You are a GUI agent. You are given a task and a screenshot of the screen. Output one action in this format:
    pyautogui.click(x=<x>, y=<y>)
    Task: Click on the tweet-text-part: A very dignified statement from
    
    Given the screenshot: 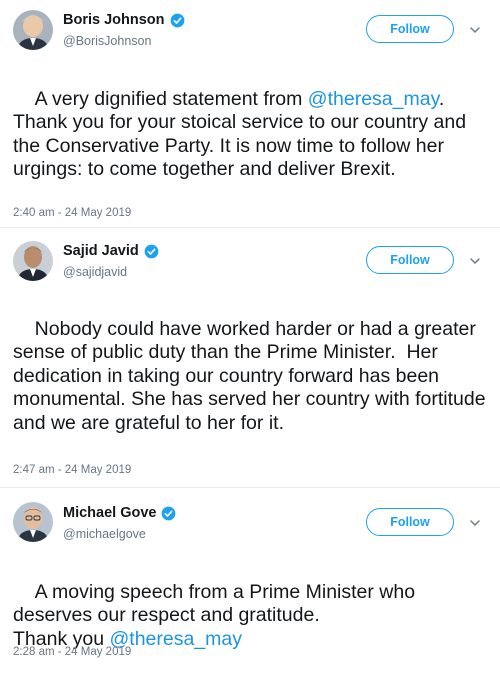 What is the action you would take?
    pyautogui.click(x=171, y=98)
    